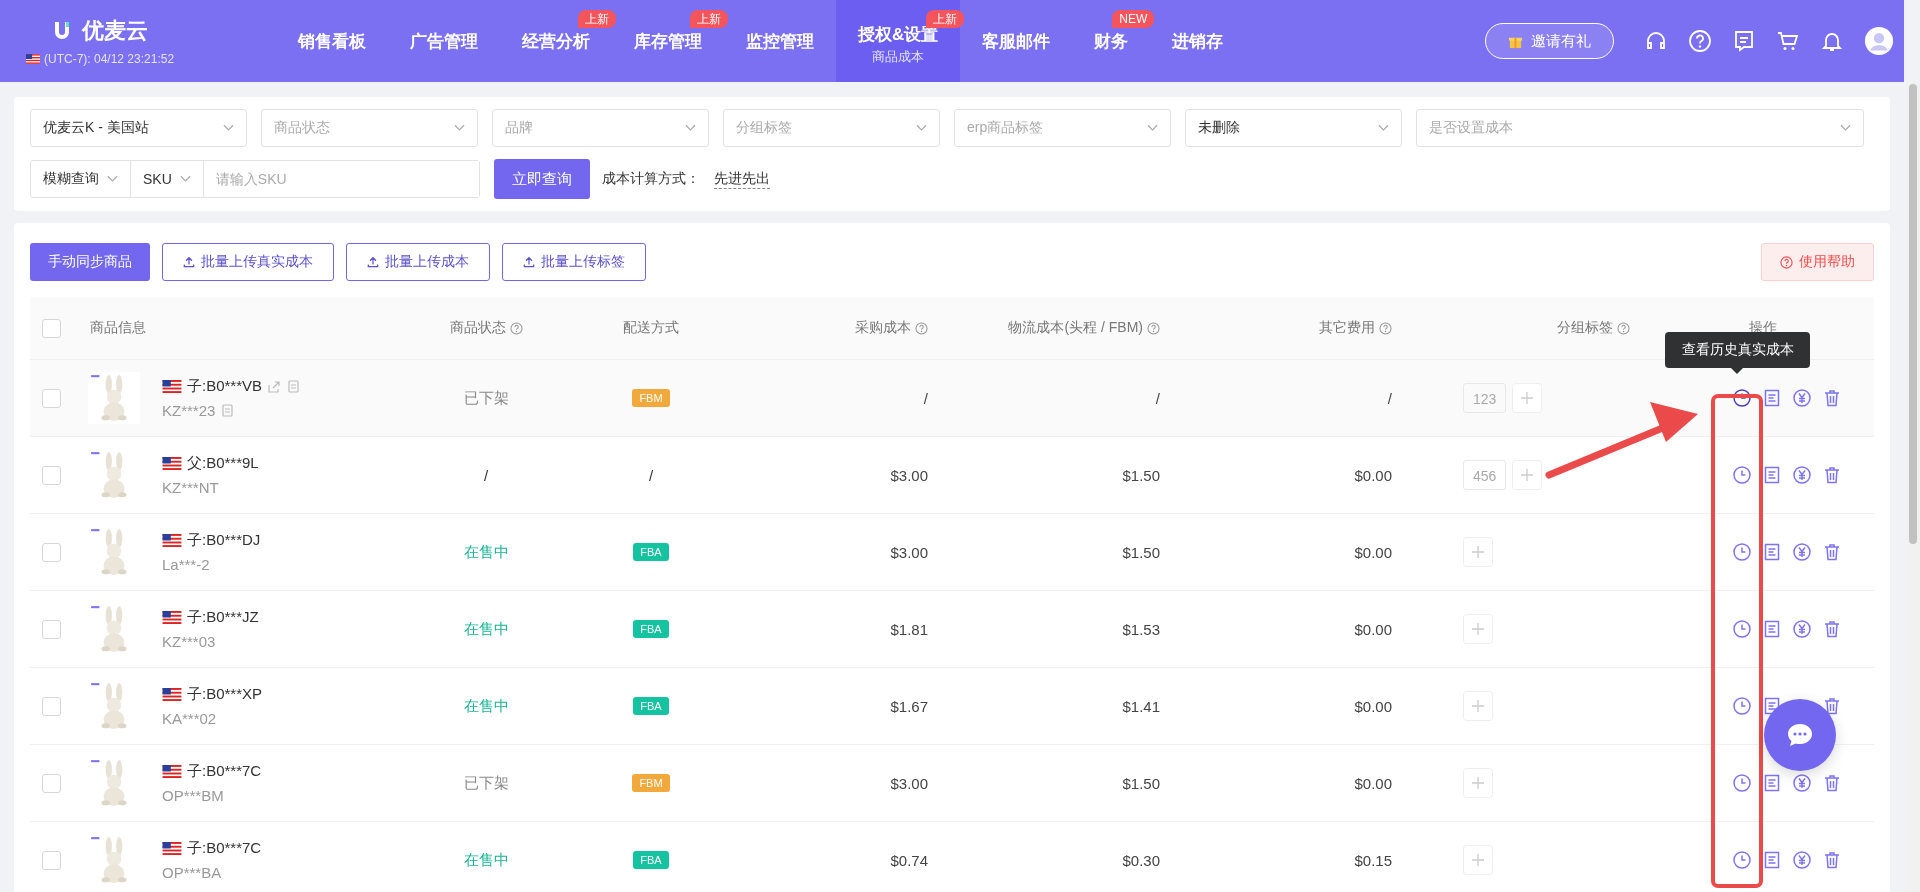 This screenshot has height=892, width=1920. What do you see at coordinates (1485, 475) in the screenshot?
I see `group-tag: 456` at bounding box center [1485, 475].